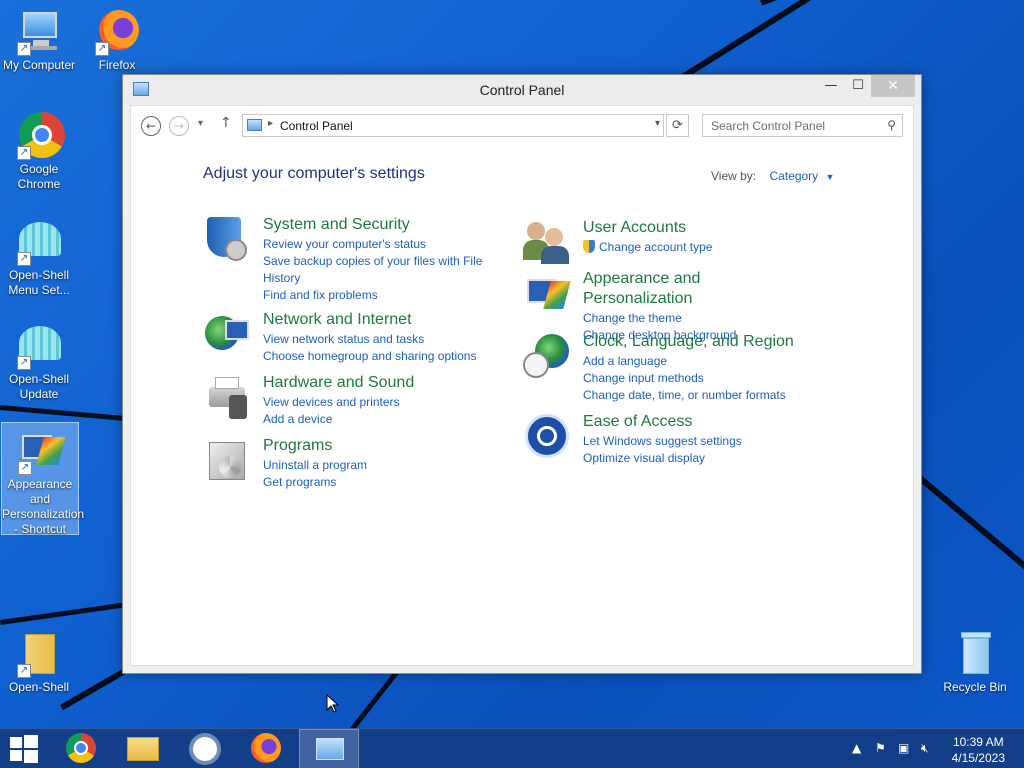  Describe the element at coordinates (893, 86) in the screenshot. I see `close-button: ✕` at that location.